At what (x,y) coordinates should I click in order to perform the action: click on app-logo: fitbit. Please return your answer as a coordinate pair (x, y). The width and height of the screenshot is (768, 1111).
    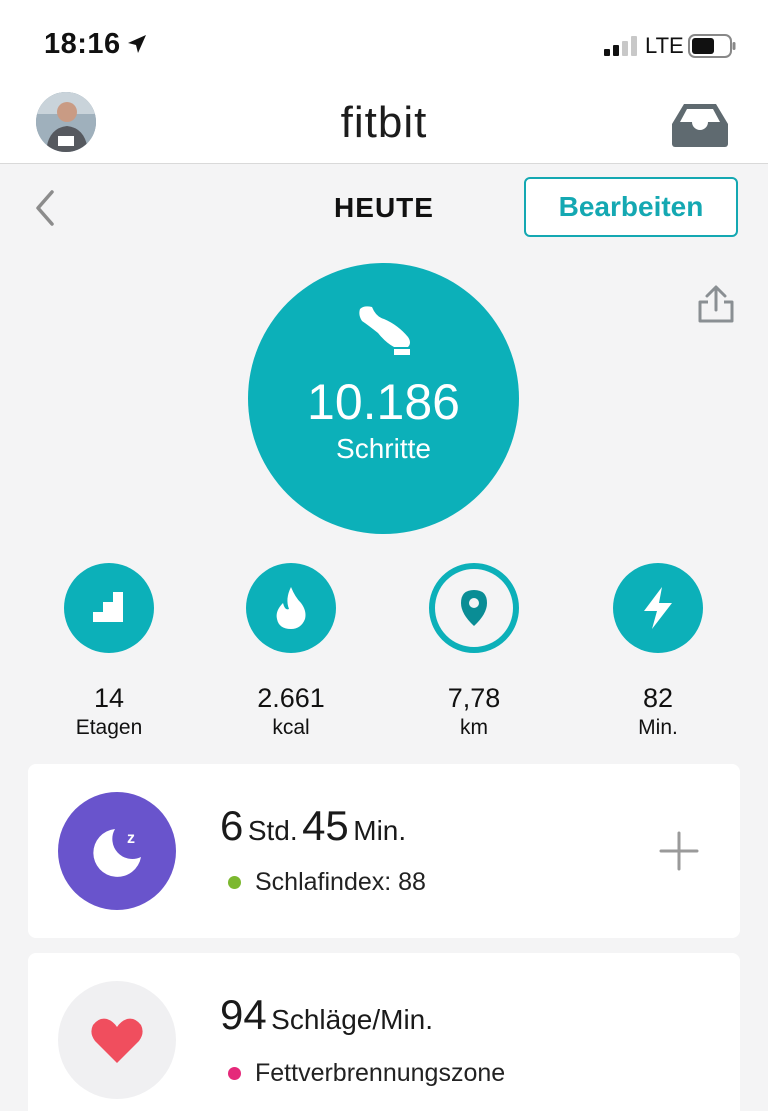
    Looking at the image, I should click on (384, 122).